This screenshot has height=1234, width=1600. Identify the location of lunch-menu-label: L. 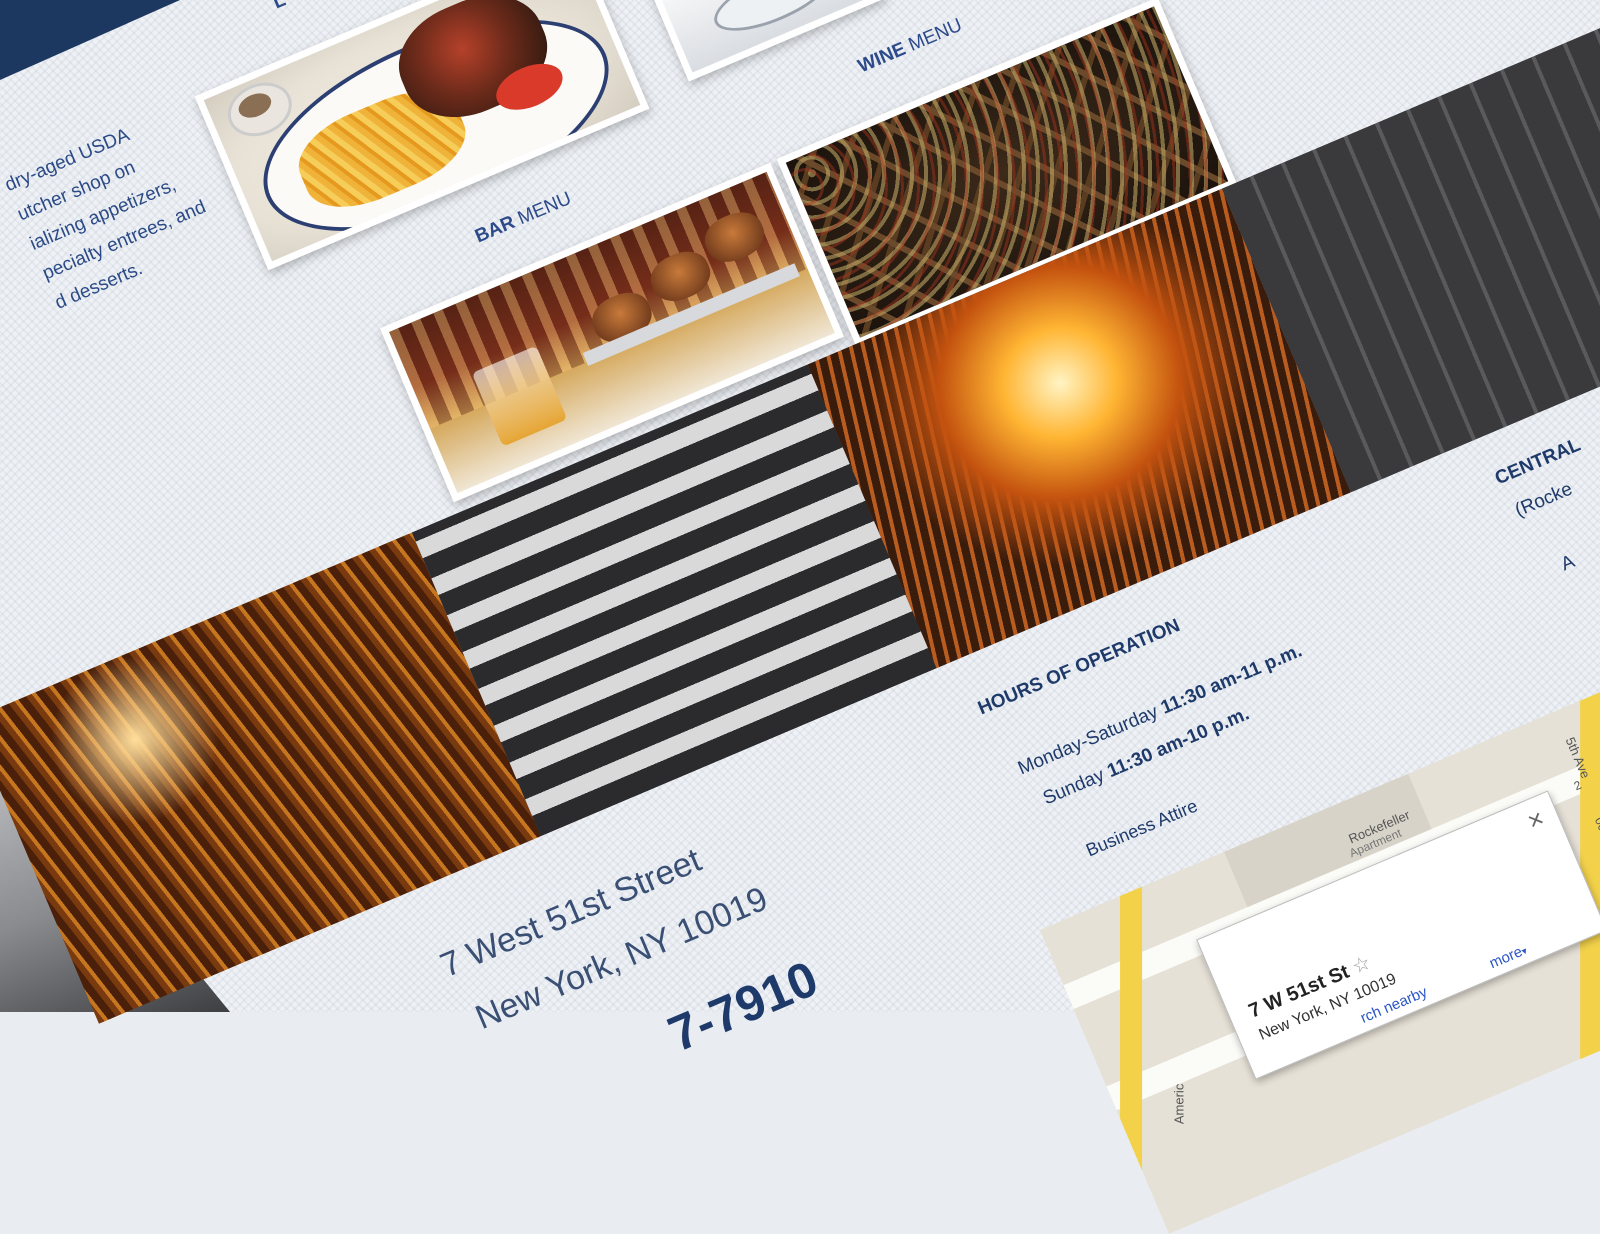
(279, 7).